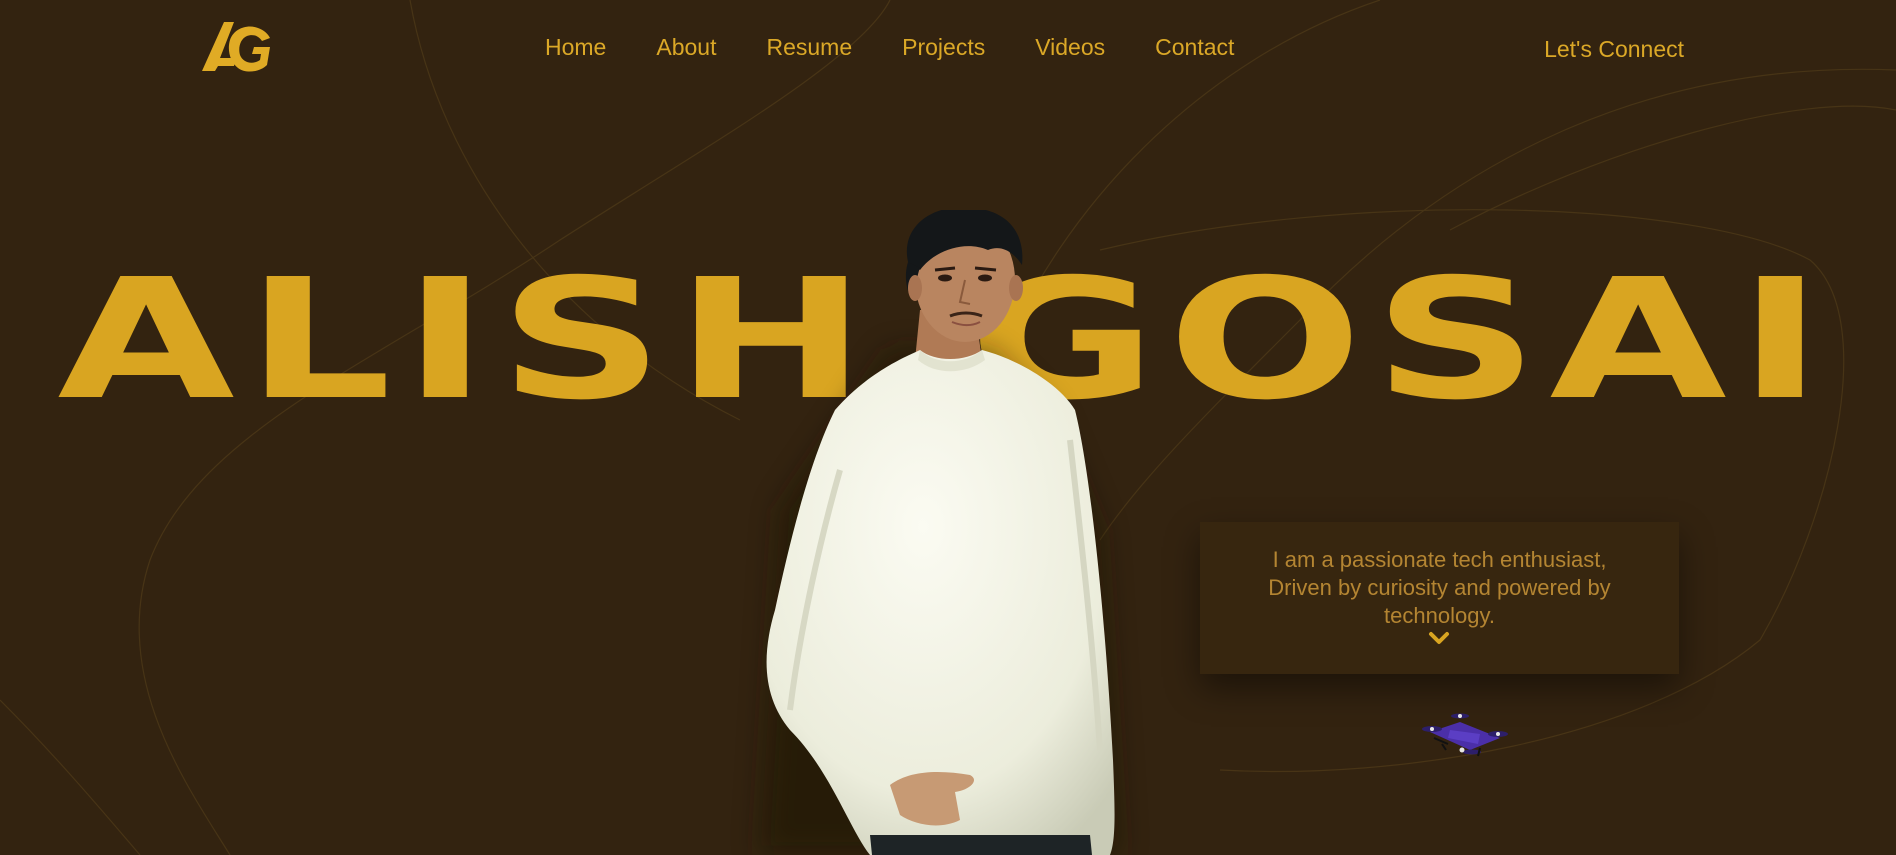 Image resolution: width=1896 pixels, height=855 pixels. I want to click on logo, so click(238, 46).